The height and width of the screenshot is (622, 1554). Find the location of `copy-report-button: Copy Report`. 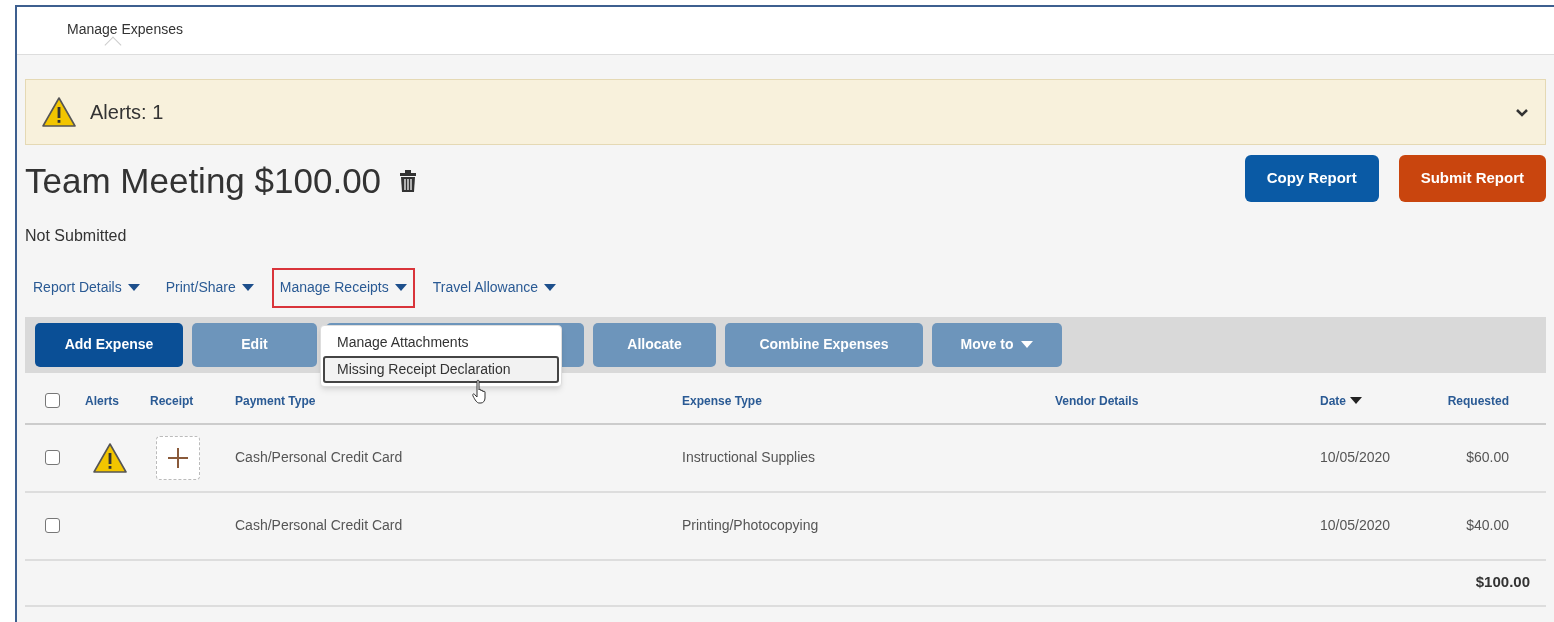

copy-report-button: Copy Report is located at coordinates (1311, 178).